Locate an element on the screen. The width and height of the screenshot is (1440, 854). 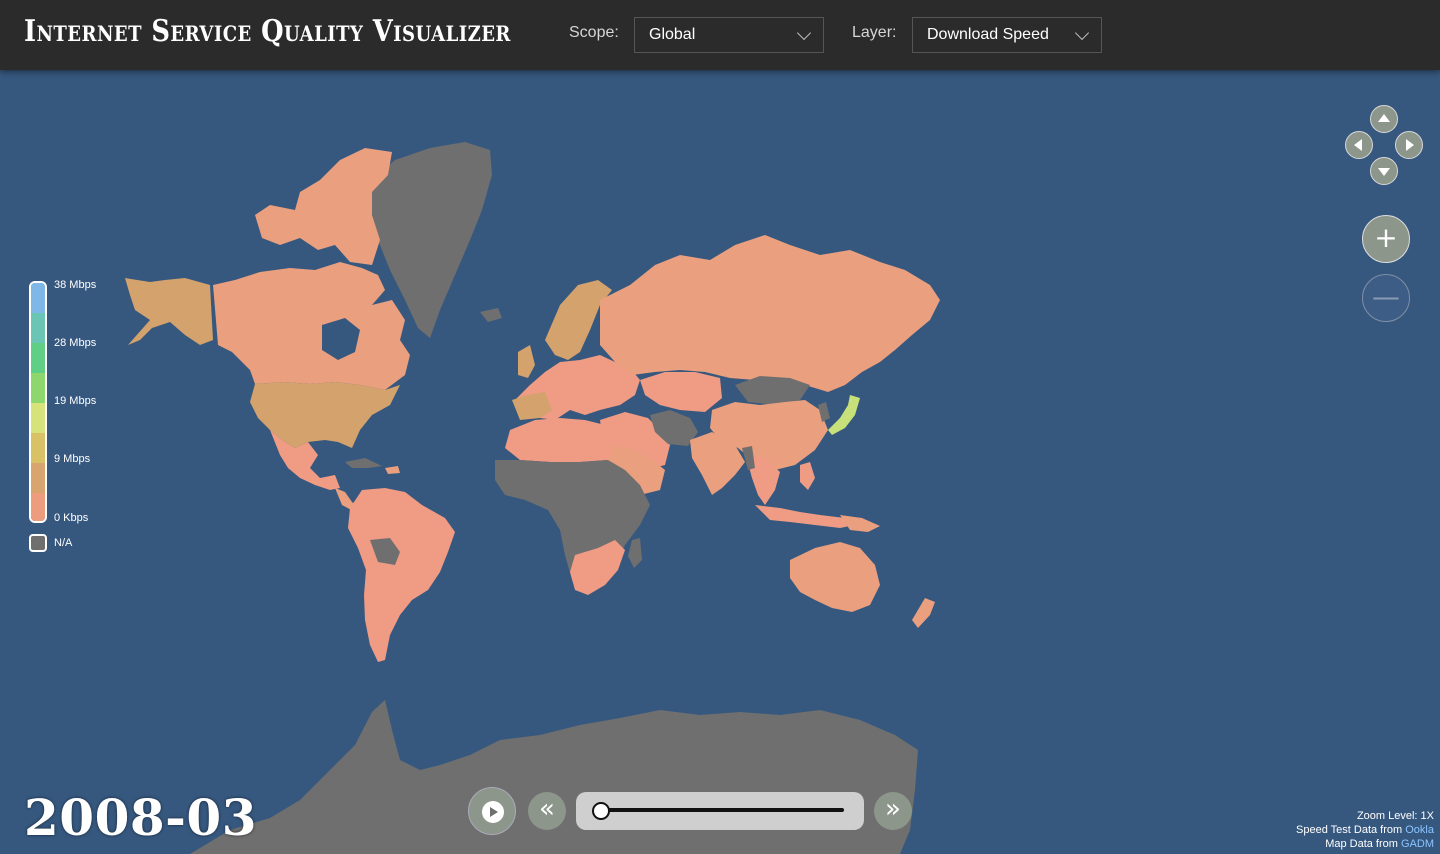
app-title: Internet Service Quality Visualizer is located at coordinates (267, 31).